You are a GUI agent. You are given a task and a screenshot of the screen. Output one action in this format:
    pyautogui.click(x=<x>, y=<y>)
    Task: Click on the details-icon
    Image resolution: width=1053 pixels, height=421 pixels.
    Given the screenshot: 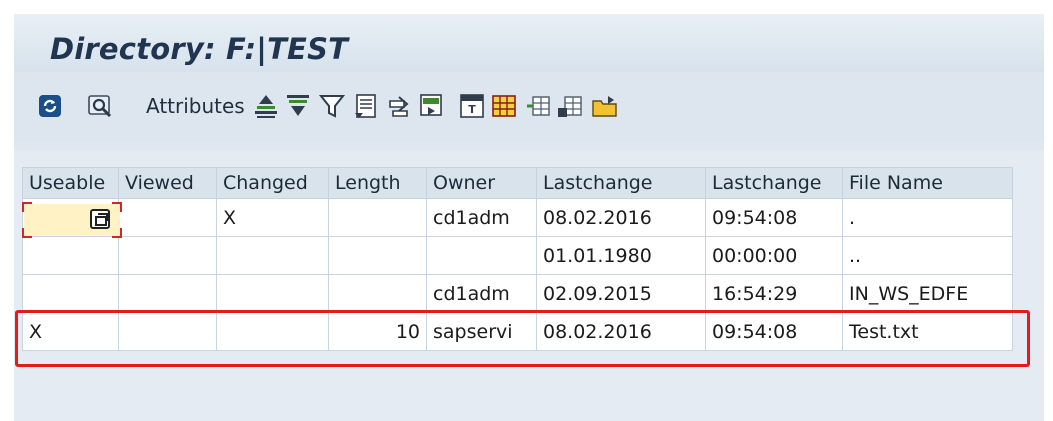 What is the action you would take?
    pyautogui.click(x=100, y=106)
    